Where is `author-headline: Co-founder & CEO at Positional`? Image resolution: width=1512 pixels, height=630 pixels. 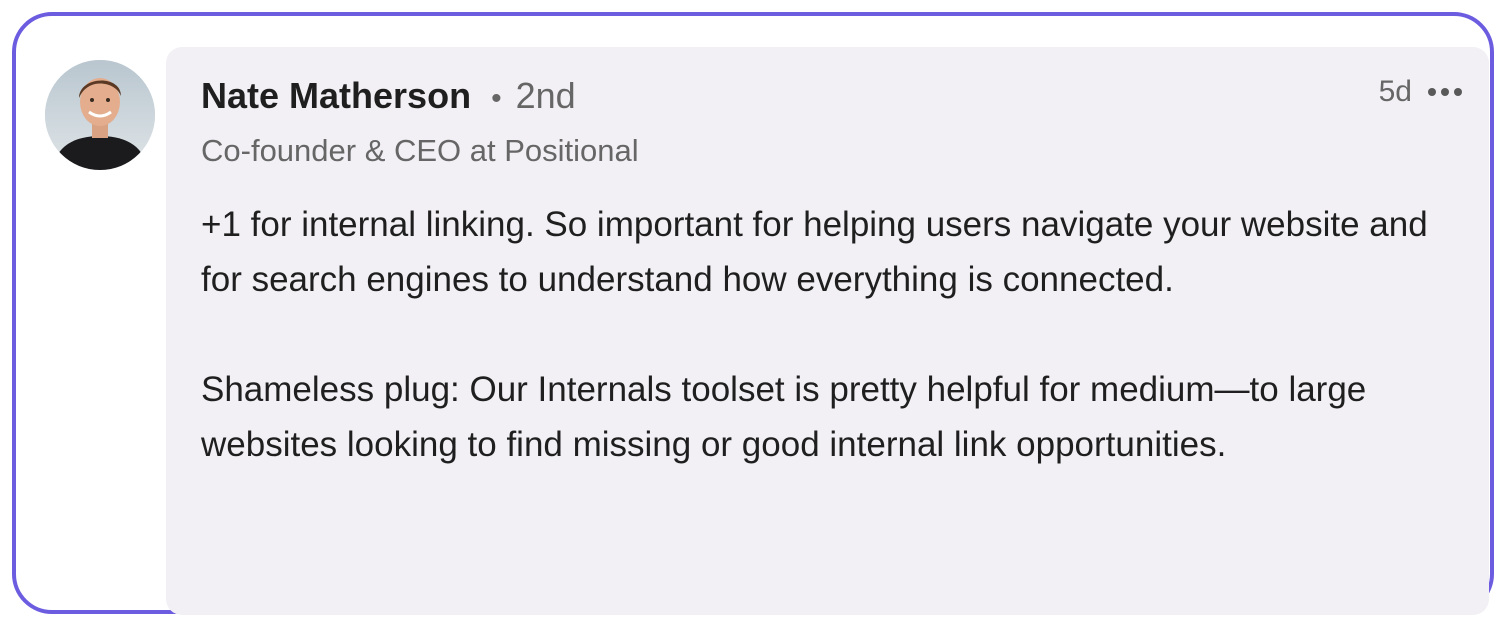
author-headline: Co-founder & CEO at Positional is located at coordinates (420, 150).